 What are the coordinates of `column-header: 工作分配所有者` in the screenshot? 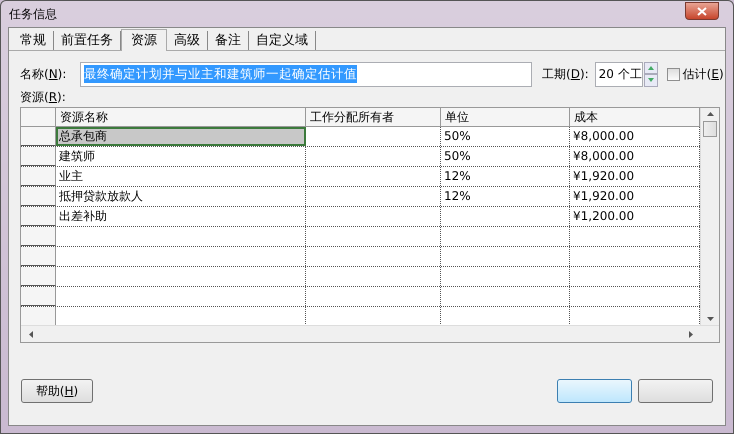 It's located at (373, 117).